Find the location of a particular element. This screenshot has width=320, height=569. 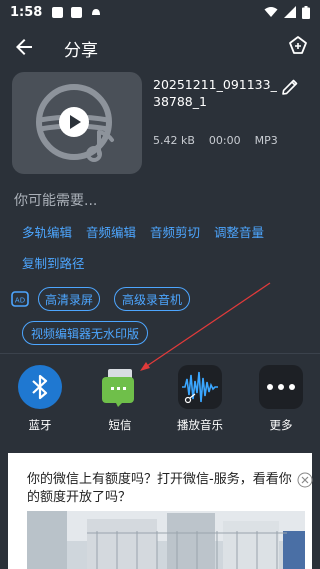

audio-edit-link: 音频编辑 is located at coordinates (111, 231).